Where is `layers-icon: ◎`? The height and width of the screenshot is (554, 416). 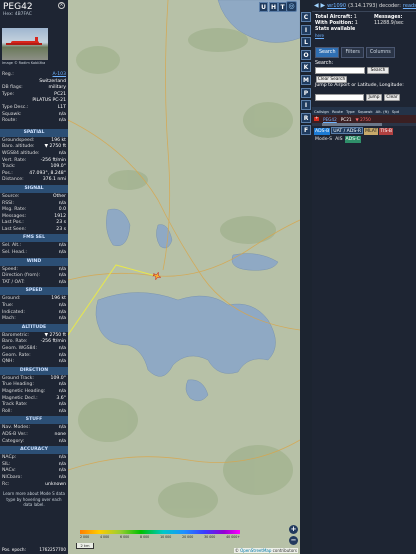 layers-icon: ◎ is located at coordinates (291, 6).